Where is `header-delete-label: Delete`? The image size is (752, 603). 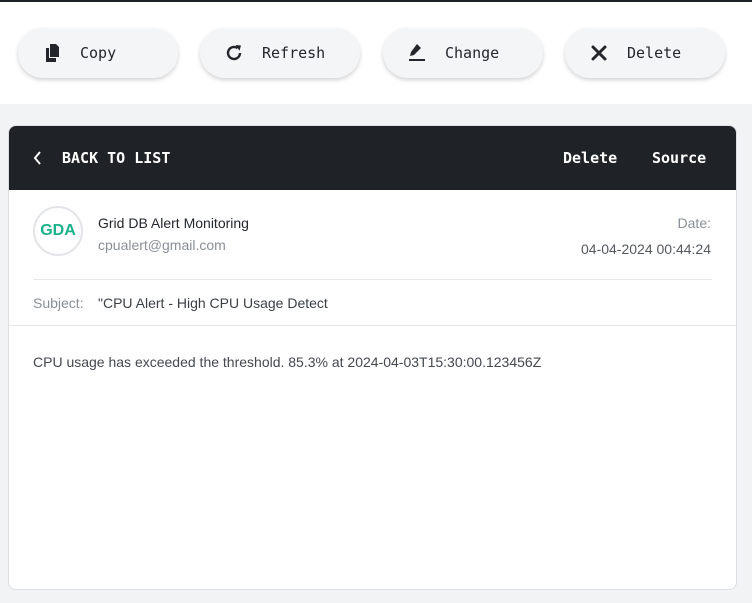
header-delete-label: Delete is located at coordinates (590, 158).